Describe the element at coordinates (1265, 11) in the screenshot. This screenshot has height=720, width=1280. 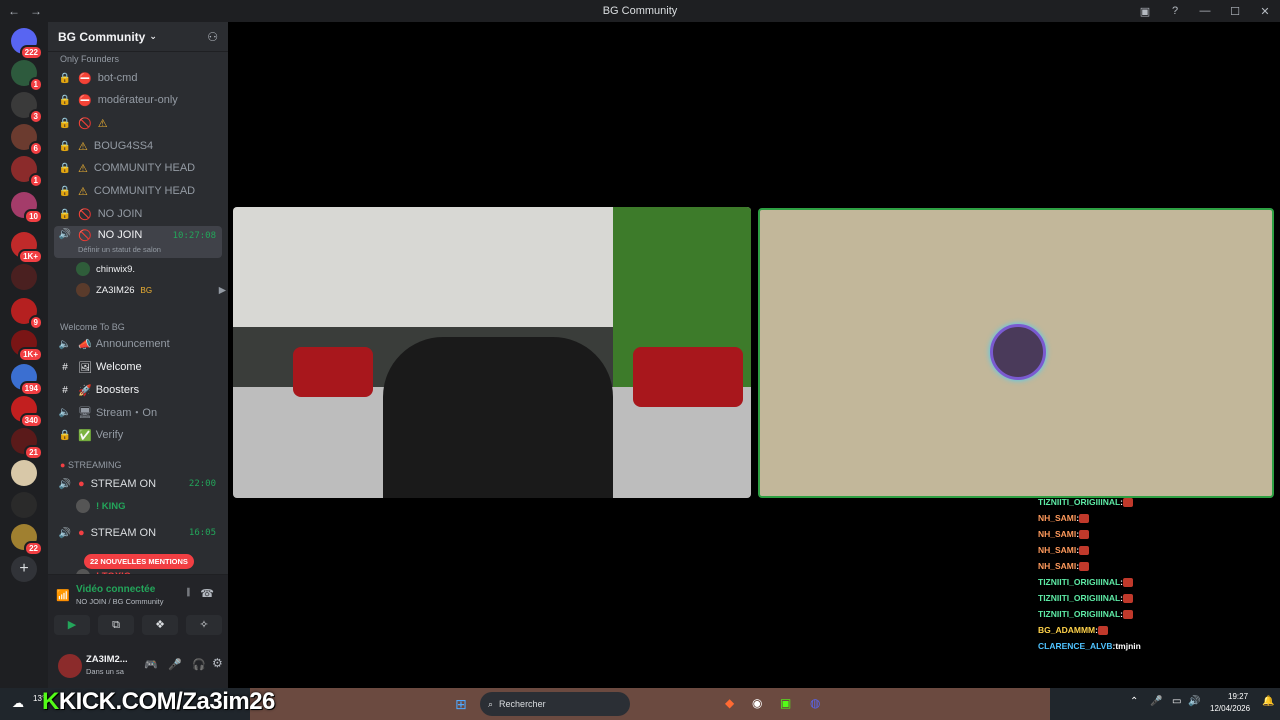
I see `close-button: ✕` at that location.